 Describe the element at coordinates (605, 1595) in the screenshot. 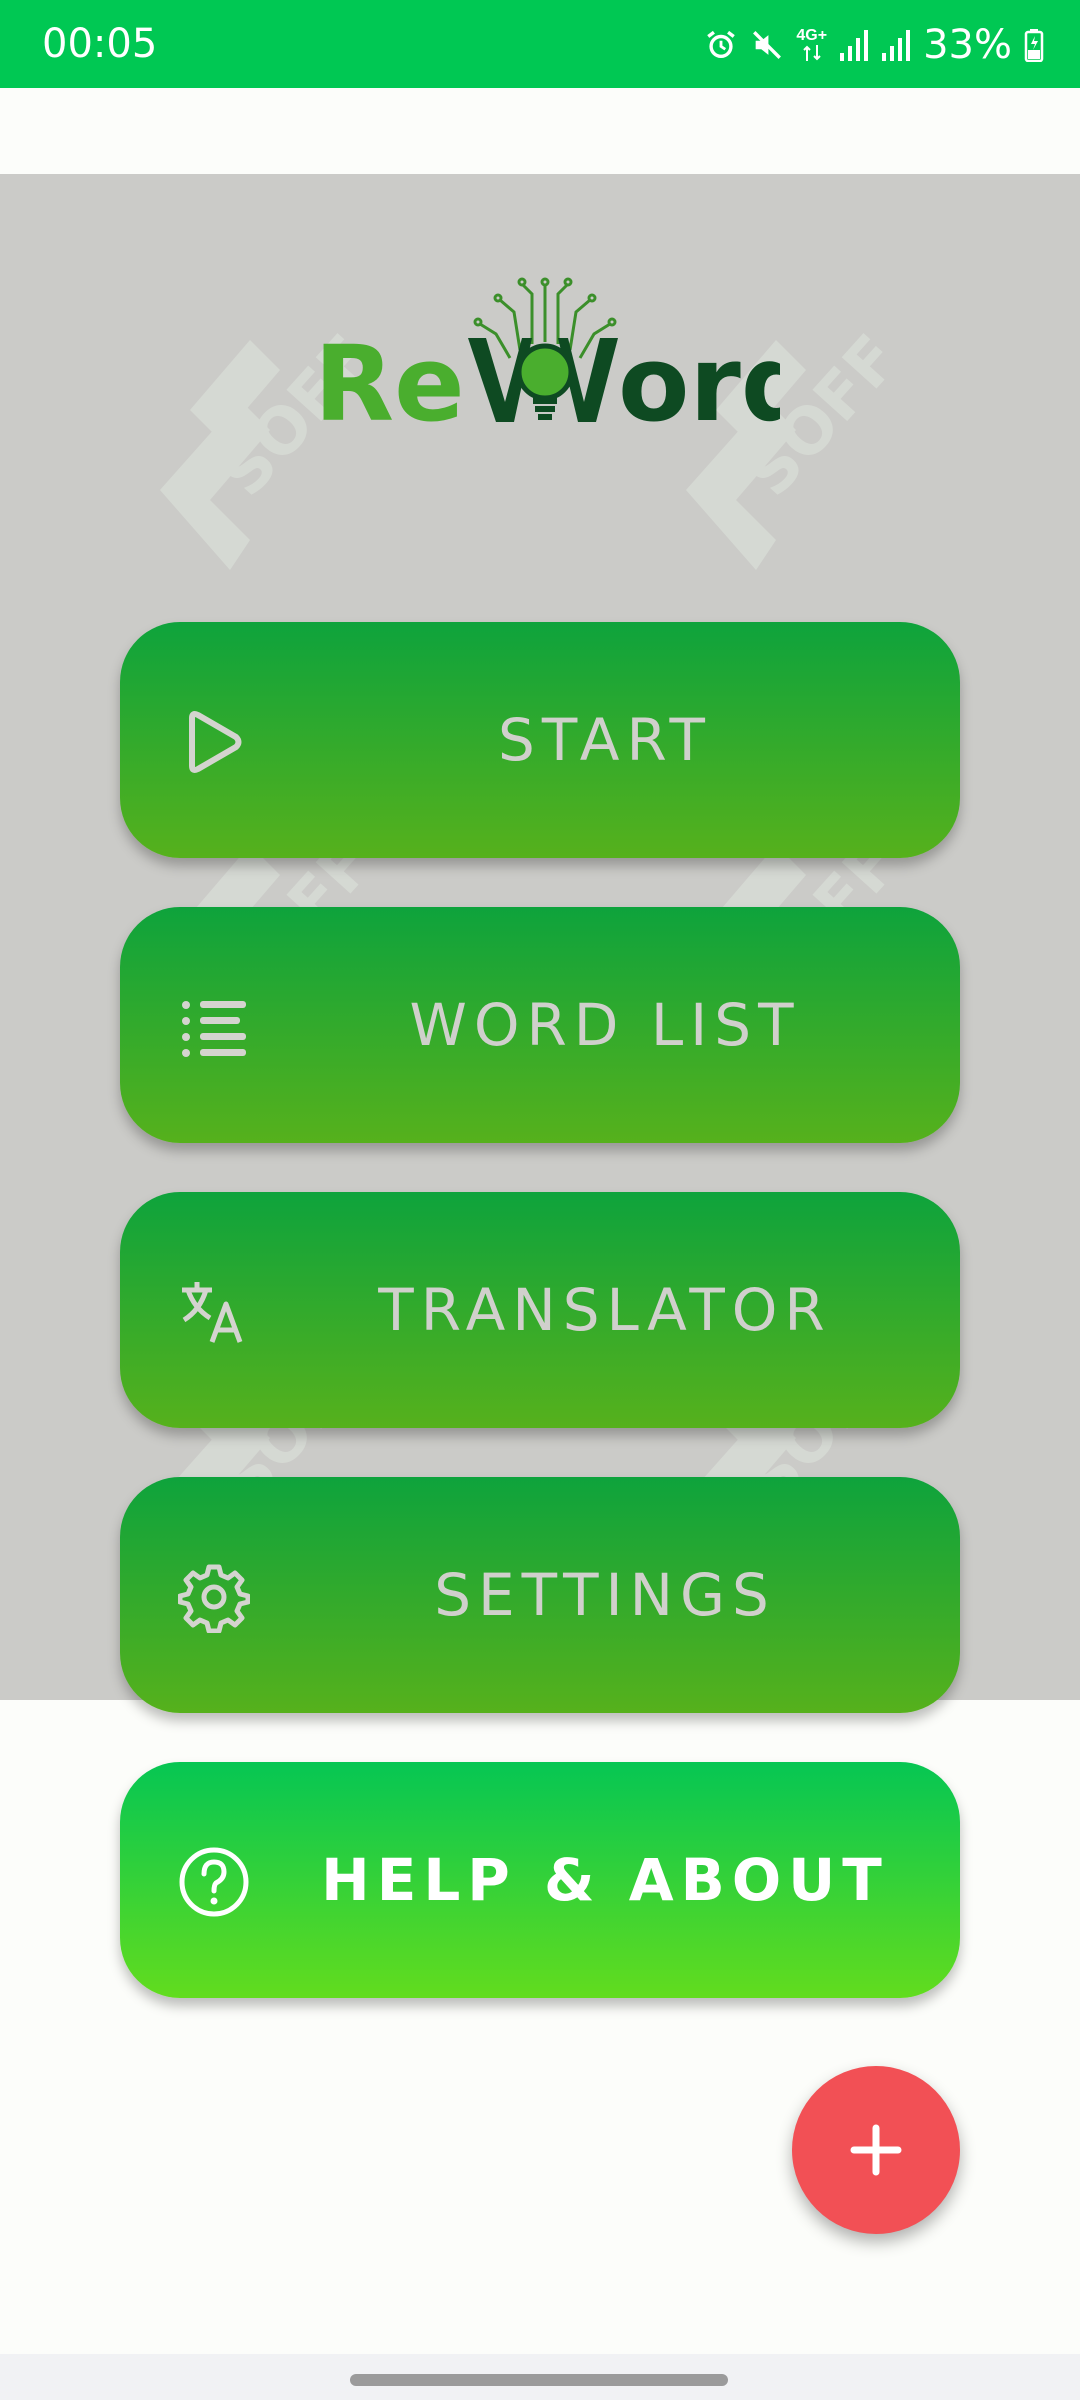

I see `settings-label: SETTINGS` at that location.